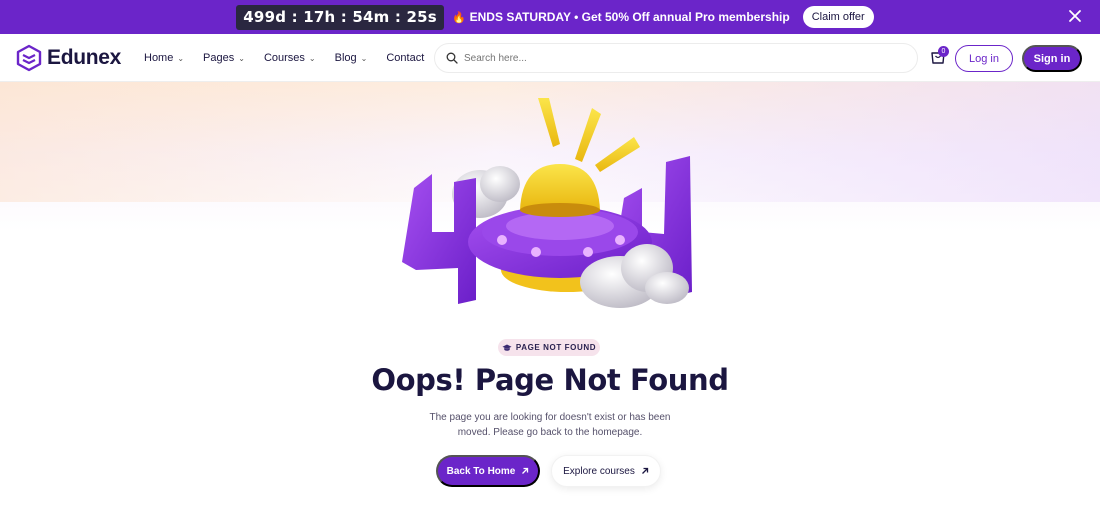  Describe the element at coordinates (838, 17) in the screenshot. I see `claim-offer-button: Claim offer` at that location.